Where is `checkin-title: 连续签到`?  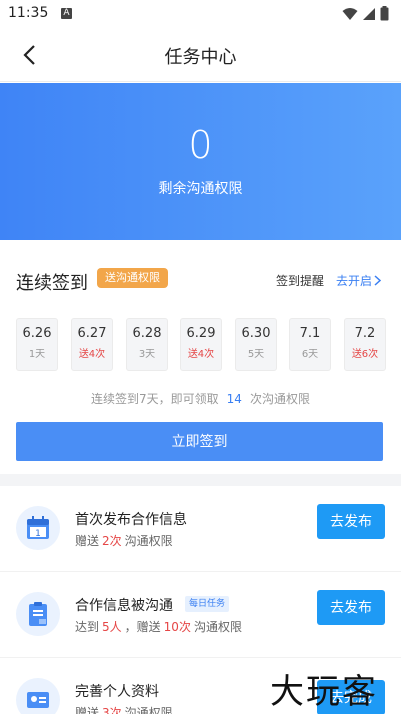 checkin-title: 连续签到 is located at coordinates (52, 283).